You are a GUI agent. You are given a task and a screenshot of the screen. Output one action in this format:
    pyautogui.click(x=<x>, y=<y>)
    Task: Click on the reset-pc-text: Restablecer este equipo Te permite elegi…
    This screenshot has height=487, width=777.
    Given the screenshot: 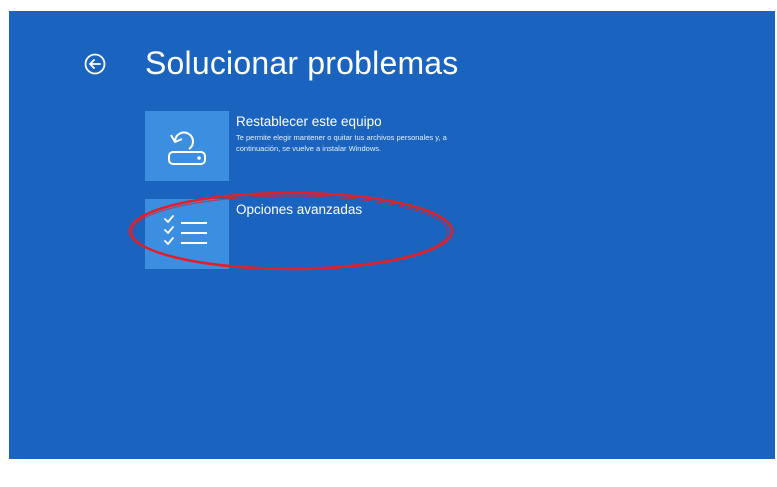 What is the action you would take?
    pyautogui.click(x=361, y=134)
    